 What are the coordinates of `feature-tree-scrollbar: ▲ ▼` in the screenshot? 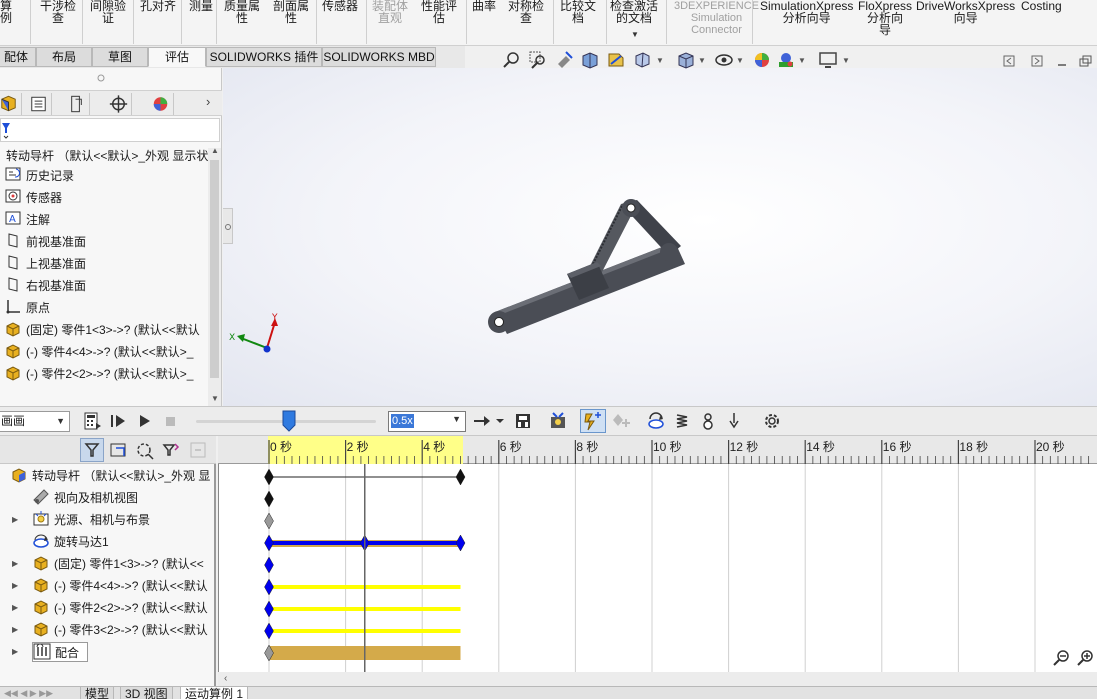 It's located at (214, 276).